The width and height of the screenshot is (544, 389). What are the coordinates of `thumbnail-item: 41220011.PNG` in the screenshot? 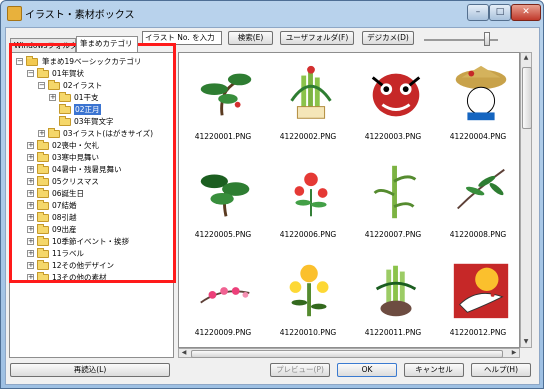 It's located at (393, 300).